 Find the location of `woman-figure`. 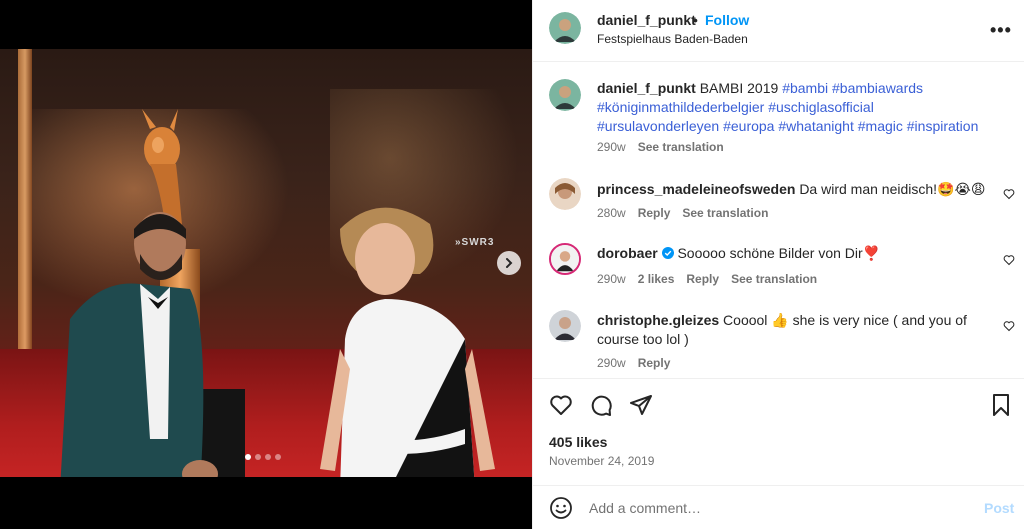

woman-figure is located at coordinates (407, 342).